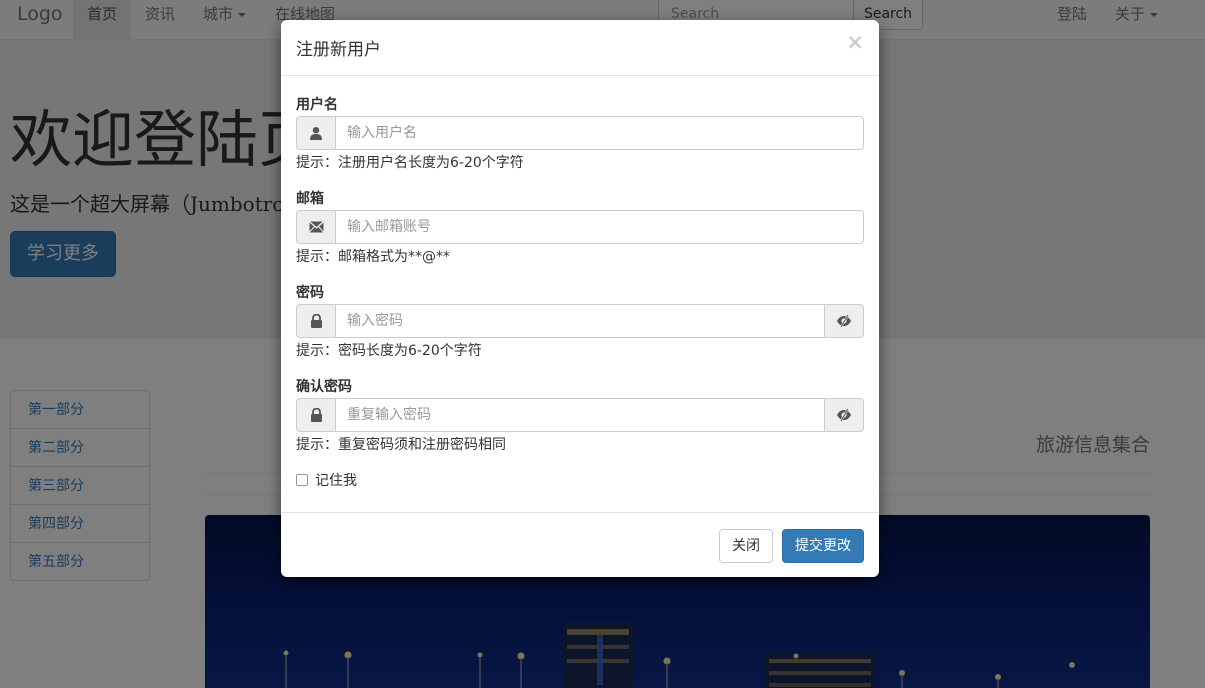  I want to click on confirm-password-label: 确认密码, so click(324, 387).